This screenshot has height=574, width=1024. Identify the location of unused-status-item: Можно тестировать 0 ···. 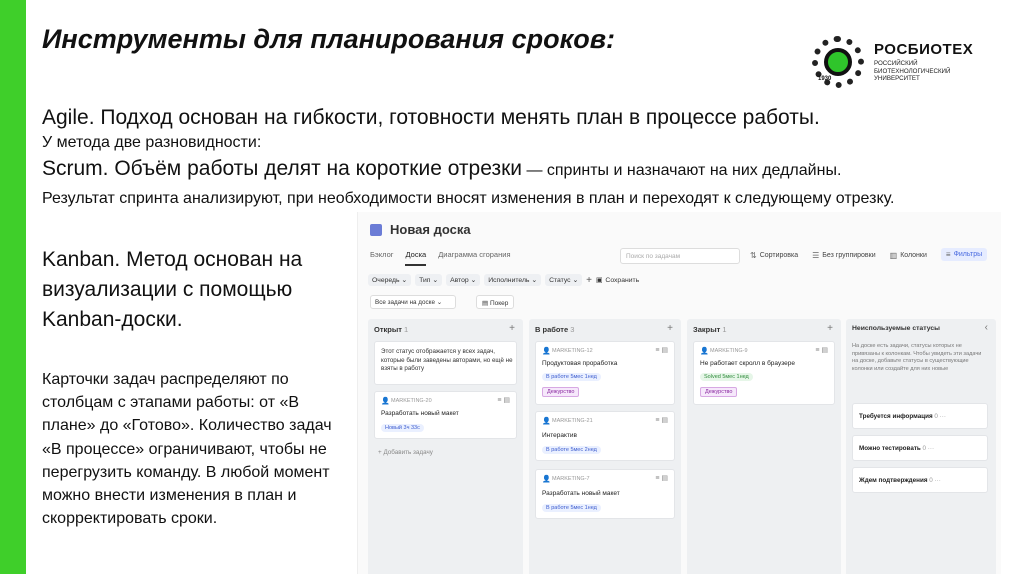
(920, 448).